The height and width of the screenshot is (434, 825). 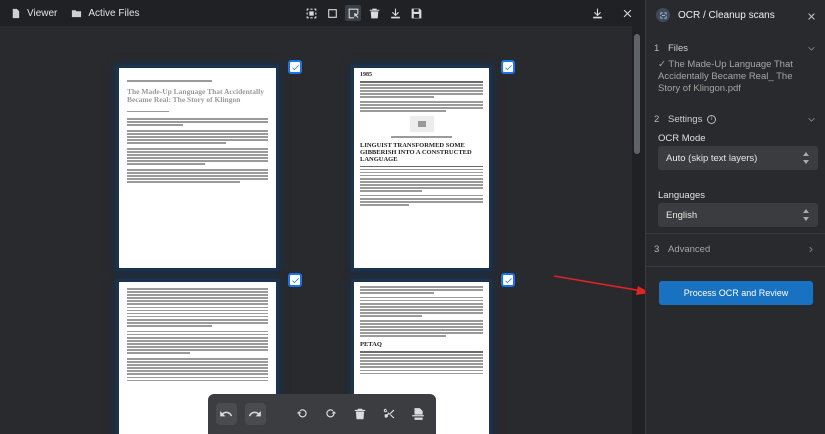 I want to click on section-advanced-label: Advanced, so click(x=689, y=249).